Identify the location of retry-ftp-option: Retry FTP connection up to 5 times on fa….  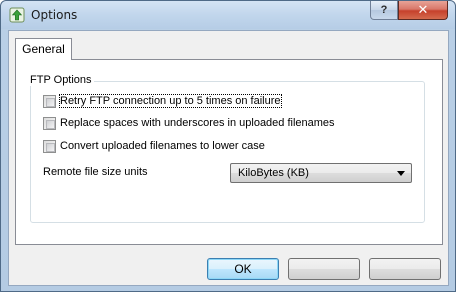
(173, 102).